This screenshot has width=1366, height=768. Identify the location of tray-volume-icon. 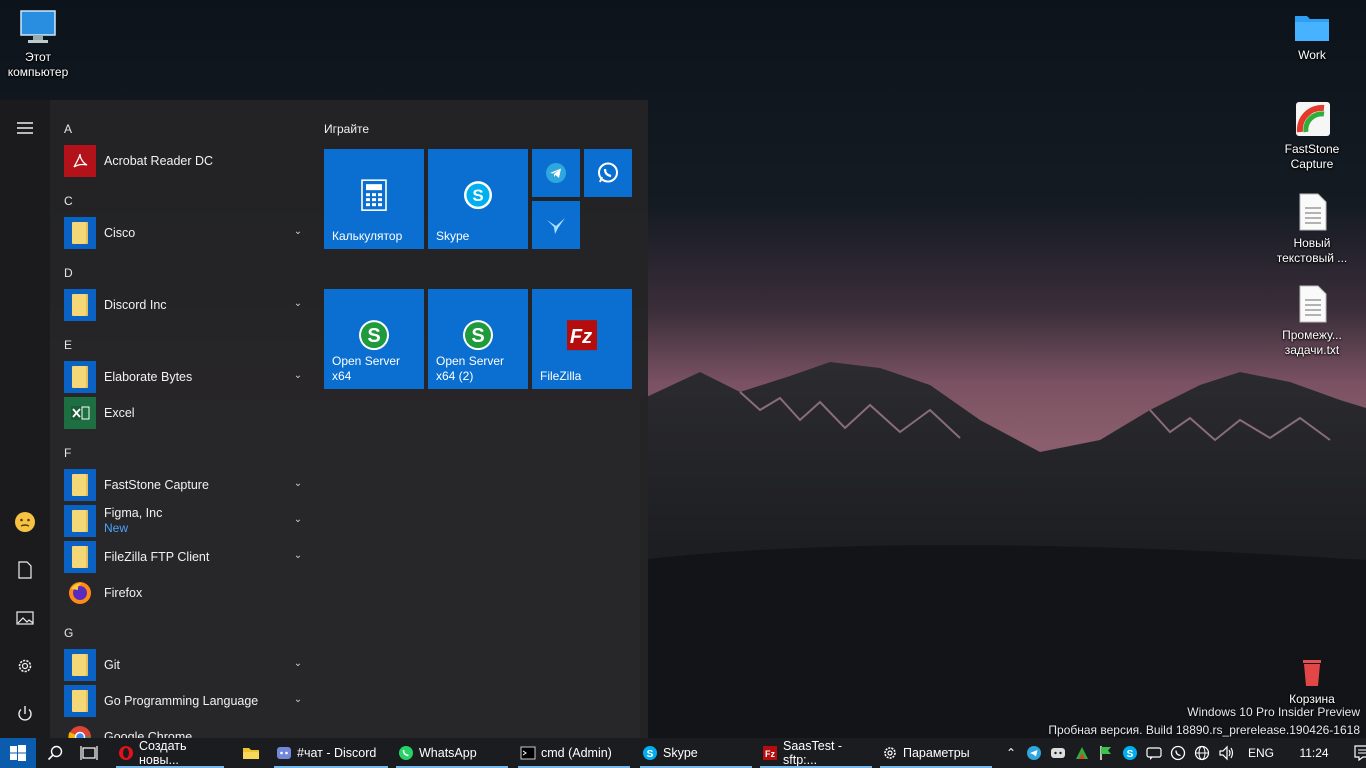
(1227, 753).